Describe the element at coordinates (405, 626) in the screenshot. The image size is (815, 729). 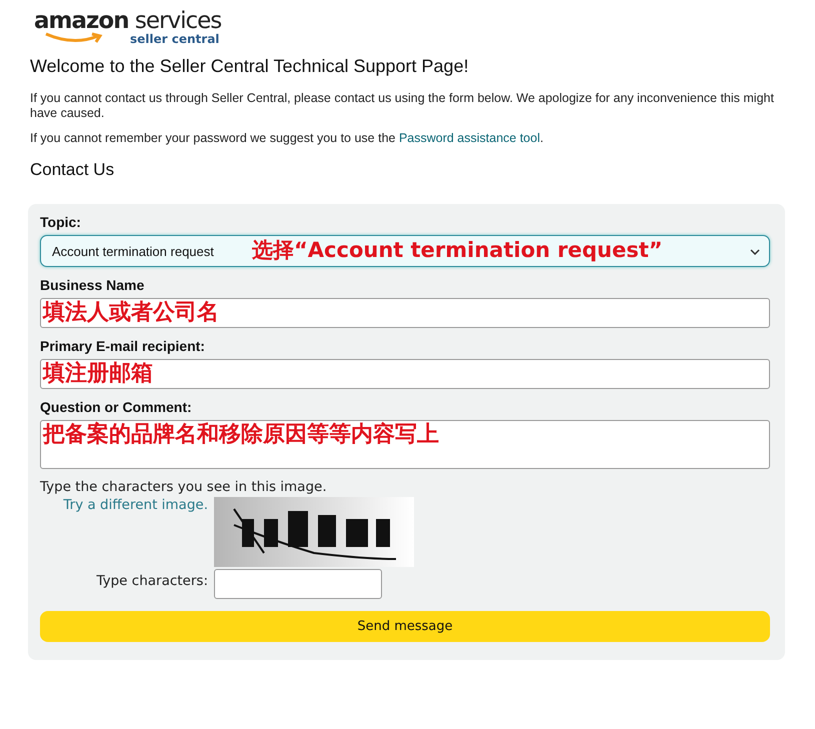
I see `send-message-button: Send message` at that location.